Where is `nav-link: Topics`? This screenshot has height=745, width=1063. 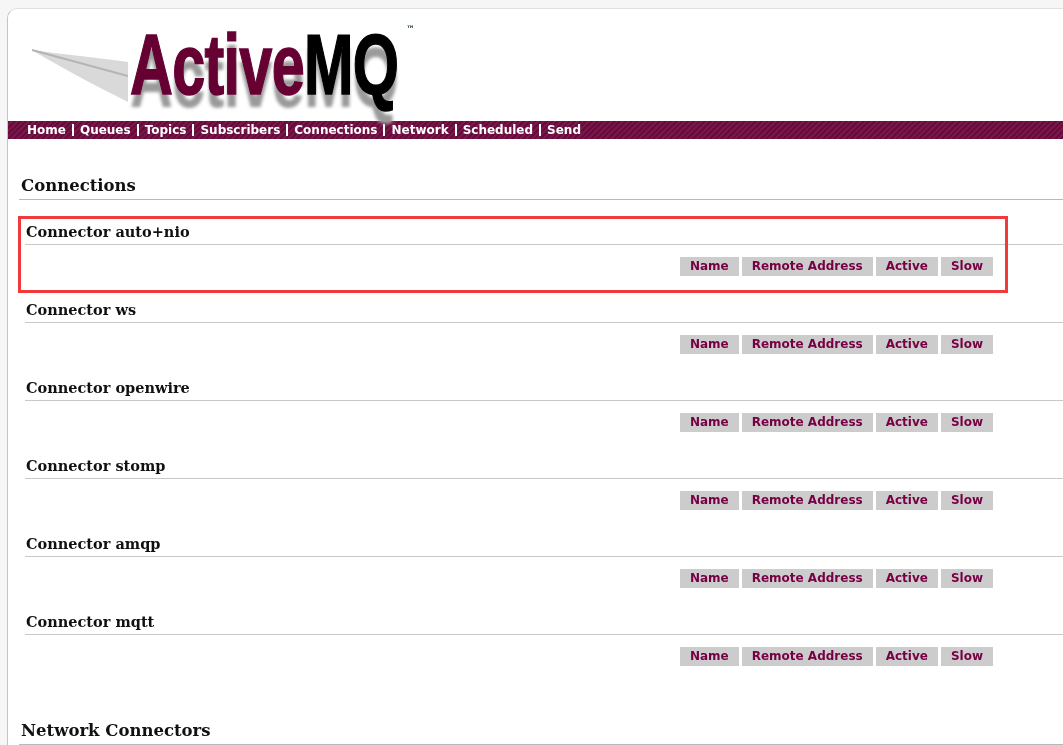 nav-link: Topics is located at coordinates (165, 130).